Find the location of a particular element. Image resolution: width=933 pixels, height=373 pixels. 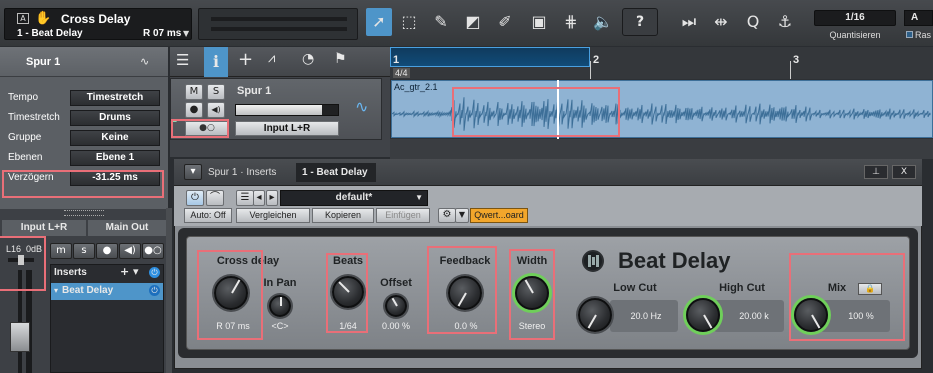

pin-icon: ⊥ is located at coordinates (876, 172).